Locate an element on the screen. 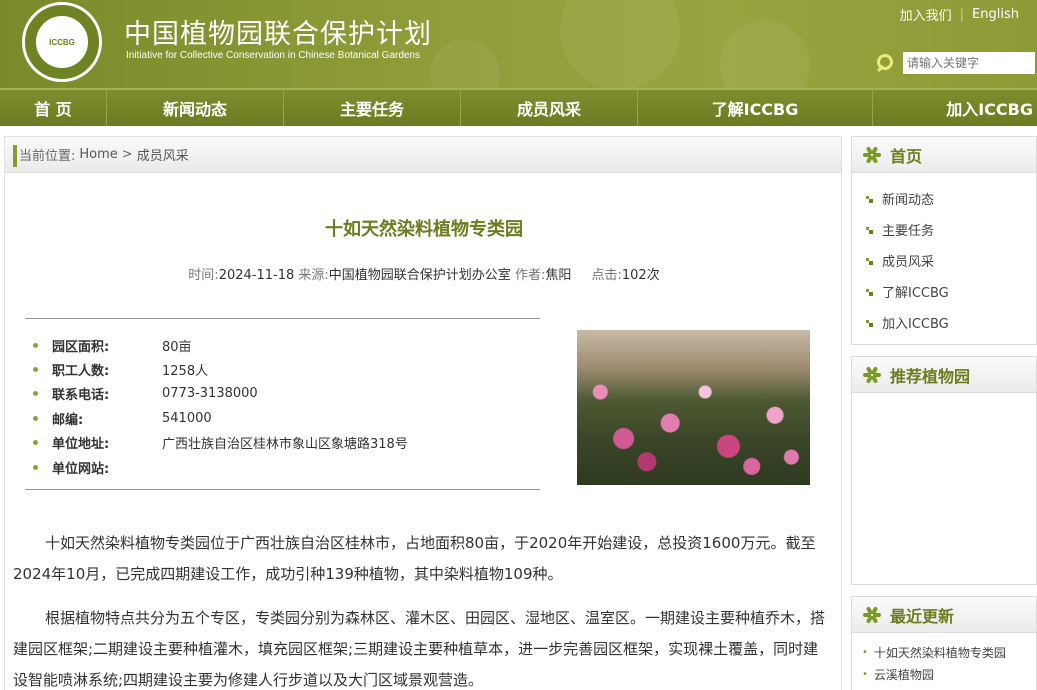  sidebar-home-box: 首页 新闻动态 主要任务 成员风采 了解ICCBG 加入ICCBG is located at coordinates (944, 240).